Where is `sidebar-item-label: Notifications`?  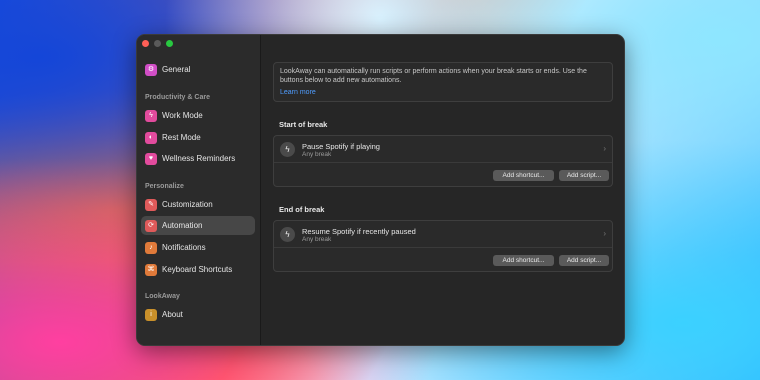 sidebar-item-label: Notifications is located at coordinates (184, 247).